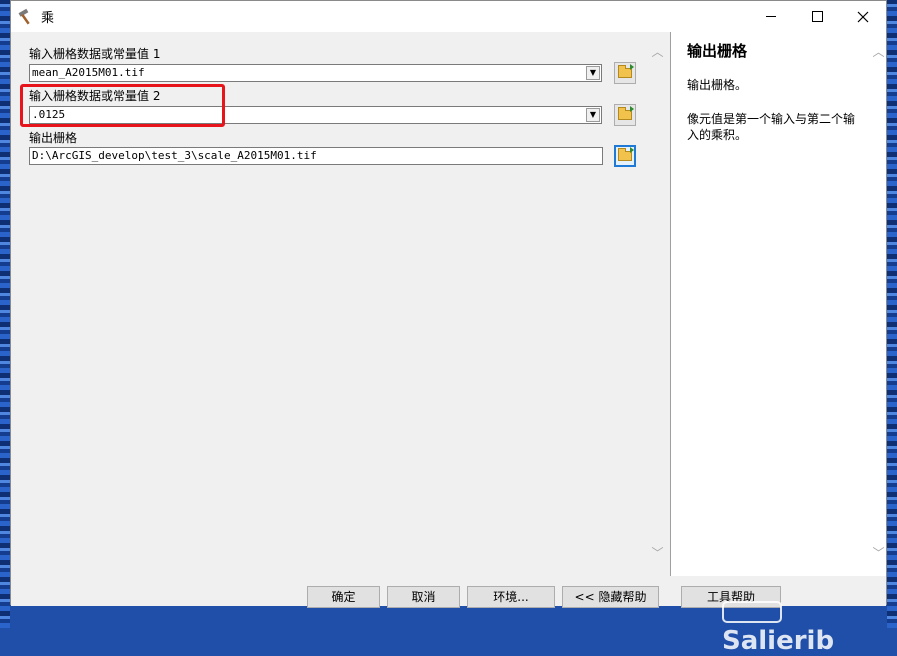  Describe the element at coordinates (448, 16) in the screenshot. I see `title-bar: 乘` at that location.